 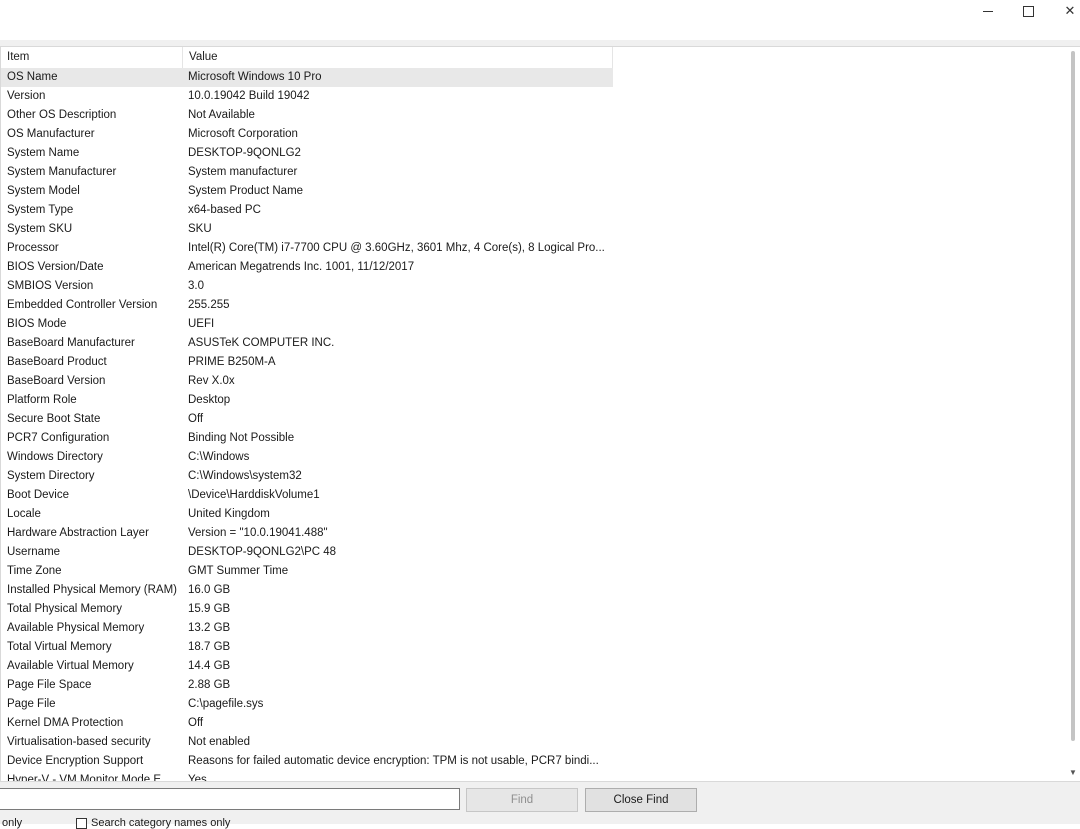 I want to click on table-row: OS Name Microsoft Windows 10 Pro, so click(x=534, y=77).